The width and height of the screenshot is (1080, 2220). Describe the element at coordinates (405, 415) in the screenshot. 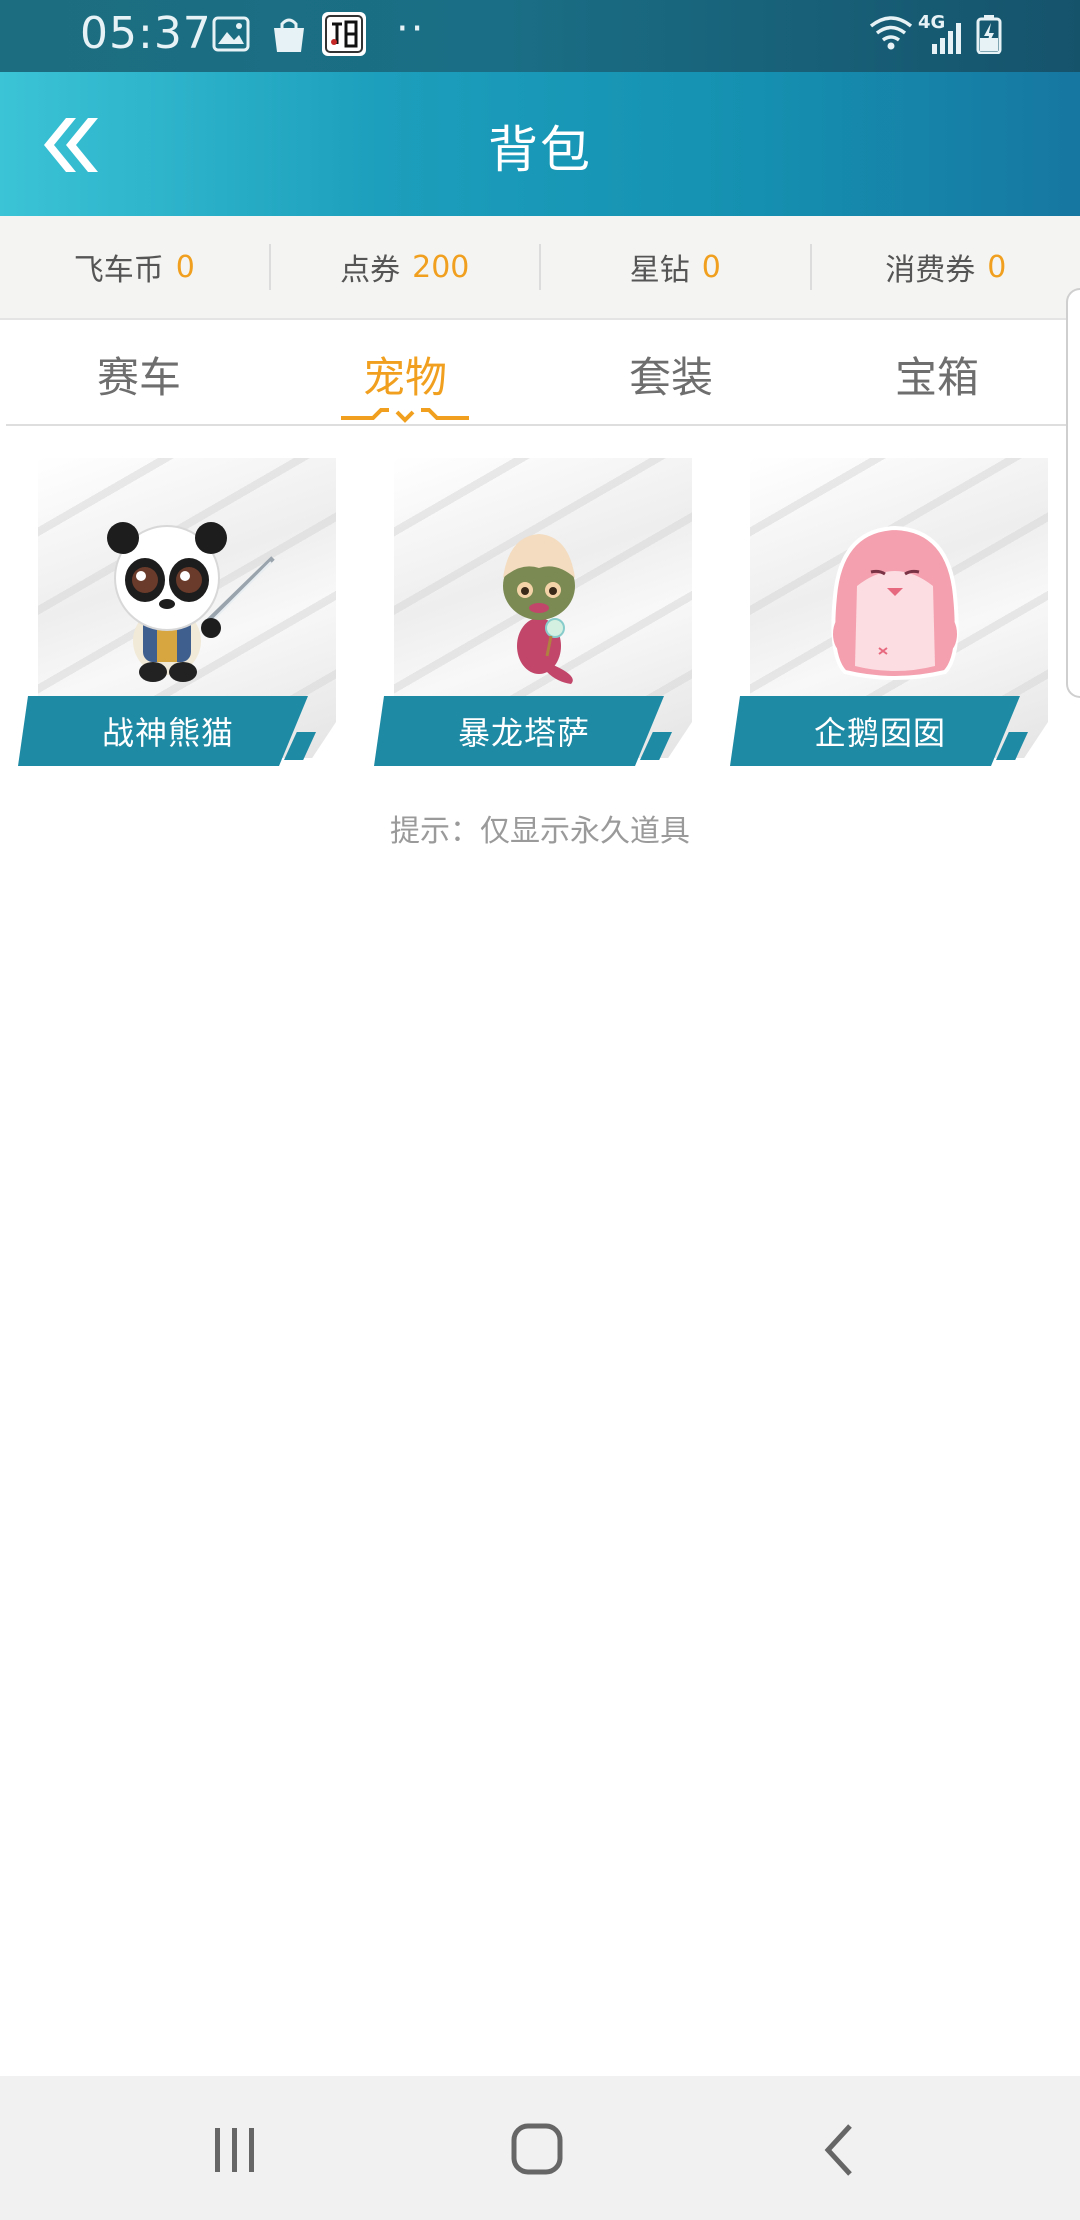

I see `active-tab-indicator` at that location.